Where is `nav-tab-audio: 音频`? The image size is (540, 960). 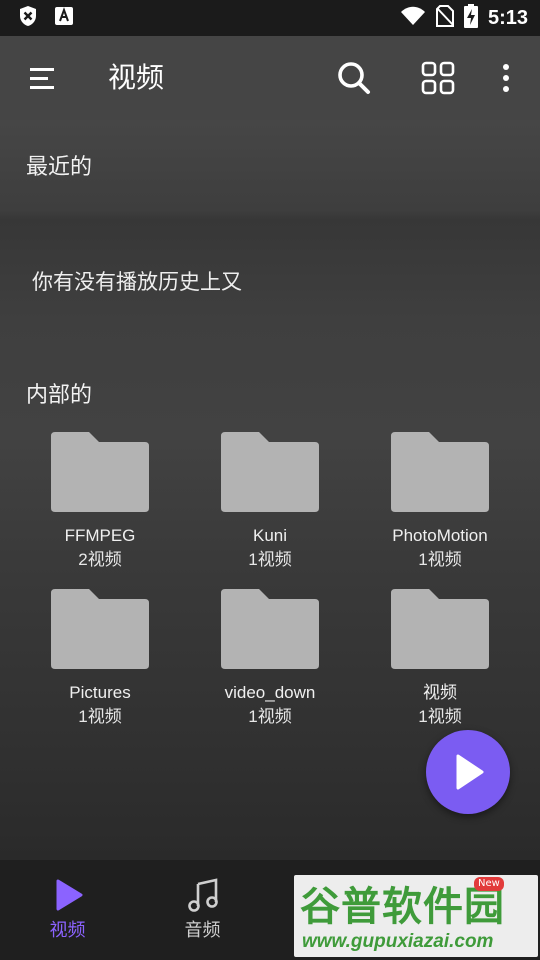 nav-tab-audio: 音频 is located at coordinates (202, 910).